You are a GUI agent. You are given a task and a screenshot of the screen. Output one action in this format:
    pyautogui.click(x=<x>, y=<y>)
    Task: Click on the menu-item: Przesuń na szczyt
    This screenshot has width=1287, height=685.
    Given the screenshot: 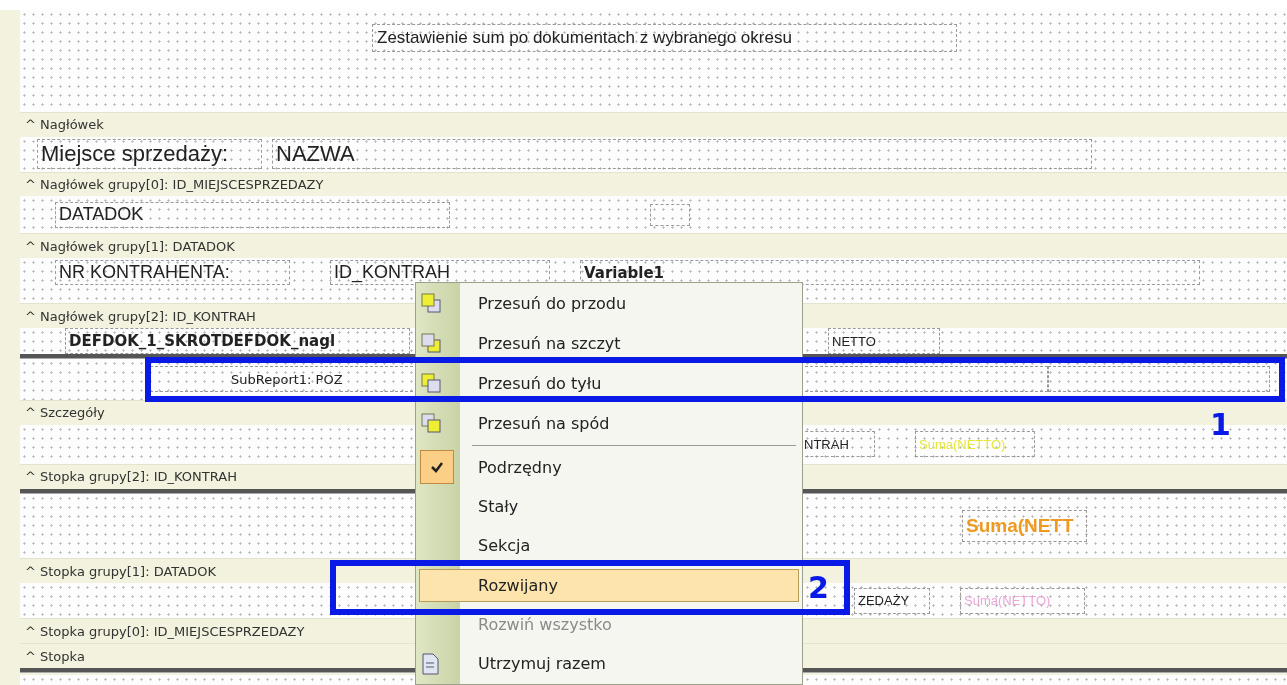 What is the action you would take?
    pyautogui.click(x=609, y=343)
    